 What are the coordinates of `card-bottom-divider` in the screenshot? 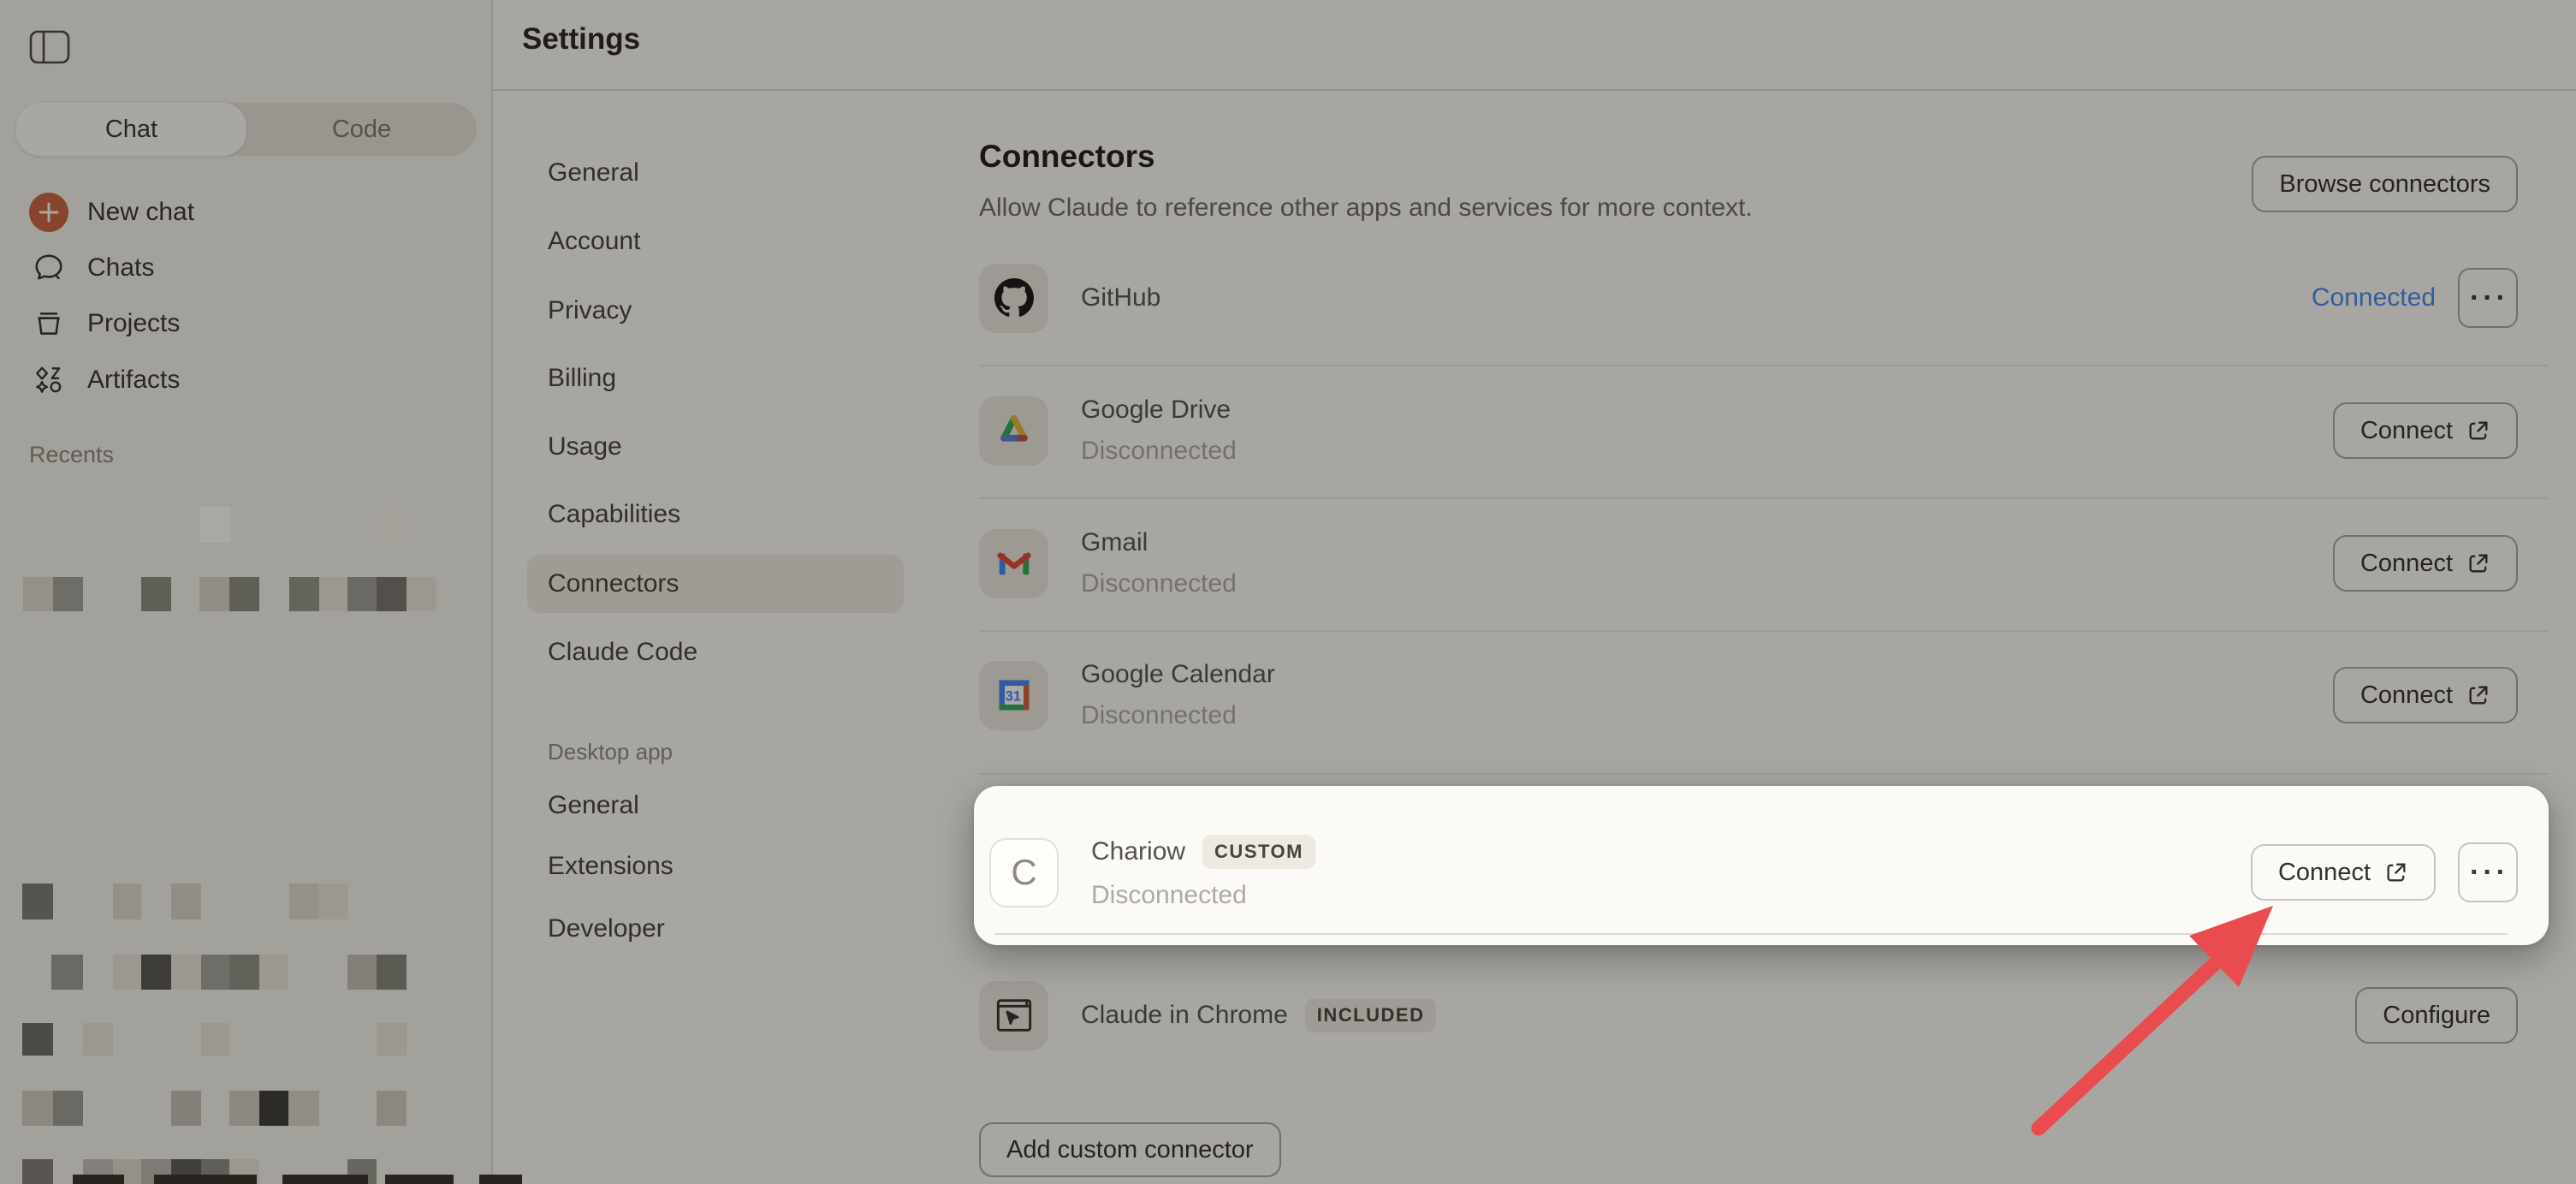 It's located at (1751, 934).